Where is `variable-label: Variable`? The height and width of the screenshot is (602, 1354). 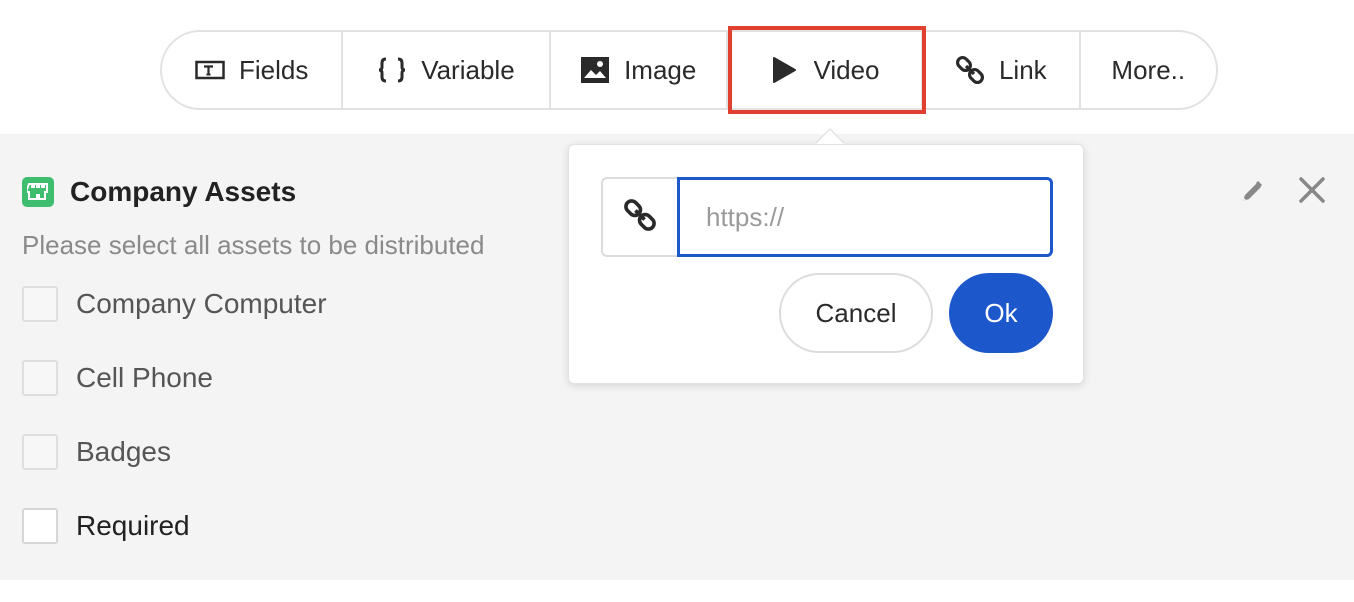
variable-label: Variable is located at coordinates (468, 69).